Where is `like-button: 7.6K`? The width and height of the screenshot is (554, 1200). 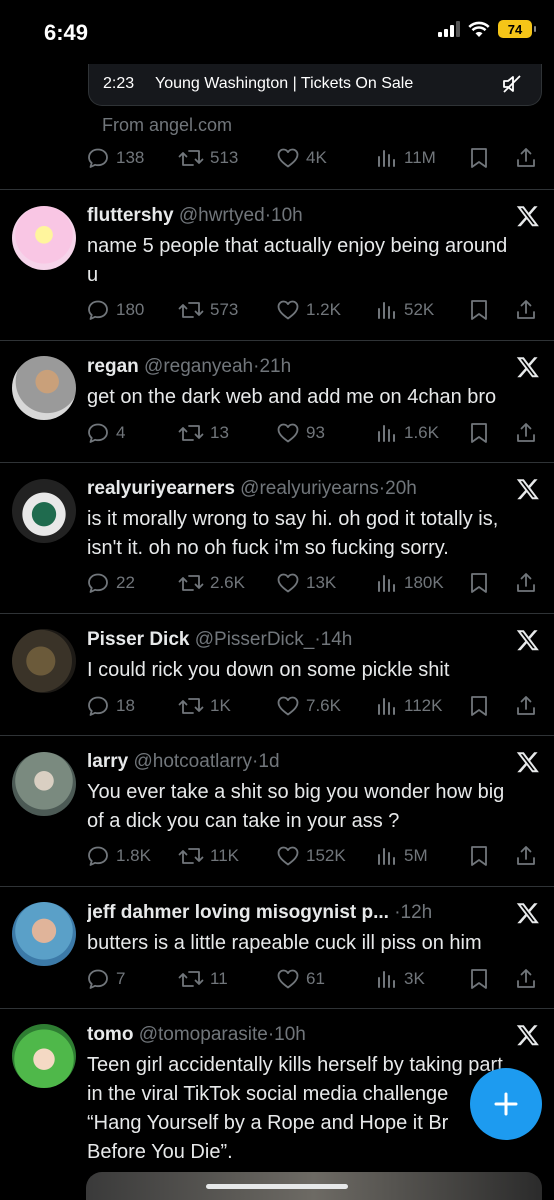
like-button: 7.6K is located at coordinates (308, 706).